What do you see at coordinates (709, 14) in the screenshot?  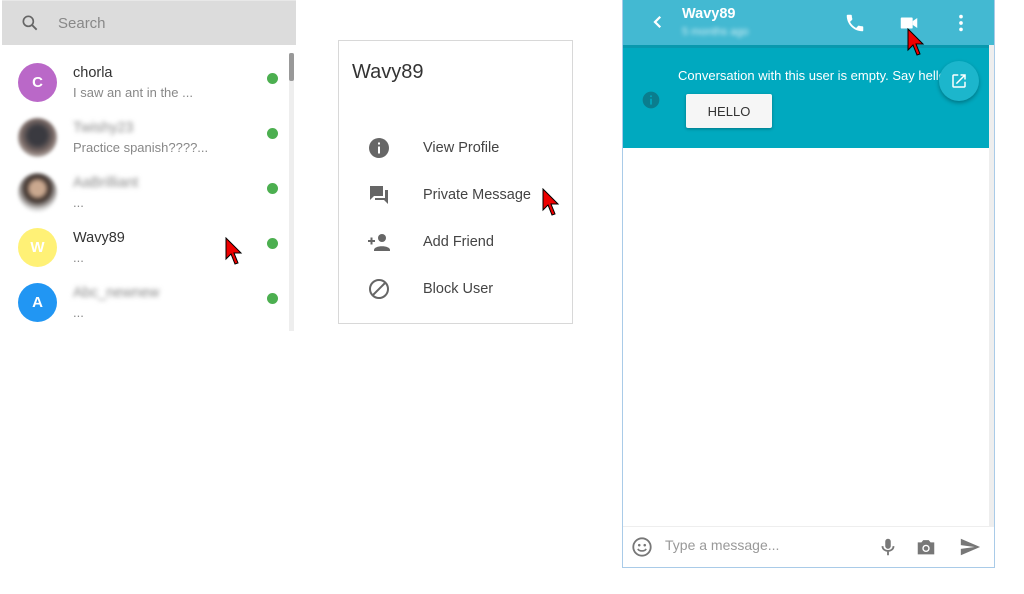 I see `chat-user-name: Wavy89` at bounding box center [709, 14].